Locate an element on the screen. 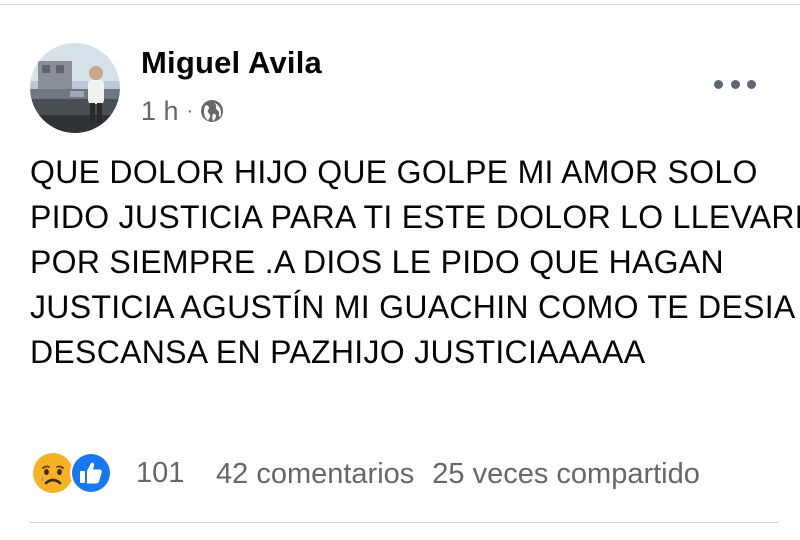 The height and width of the screenshot is (540, 800). post-meta: 1 h · is located at coordinates (183, 111).